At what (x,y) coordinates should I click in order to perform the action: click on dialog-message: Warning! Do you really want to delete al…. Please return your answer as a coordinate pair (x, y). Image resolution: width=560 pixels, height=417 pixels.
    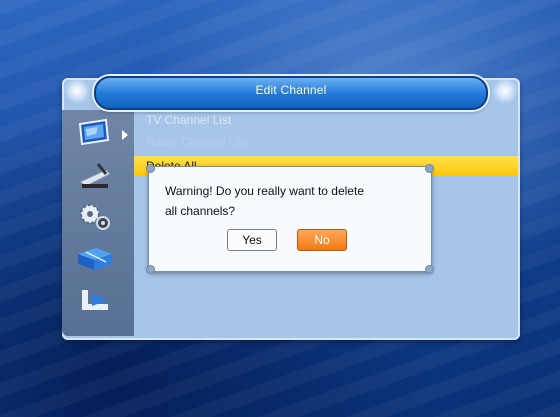
    Looking at the image, I should click on (264, 201).